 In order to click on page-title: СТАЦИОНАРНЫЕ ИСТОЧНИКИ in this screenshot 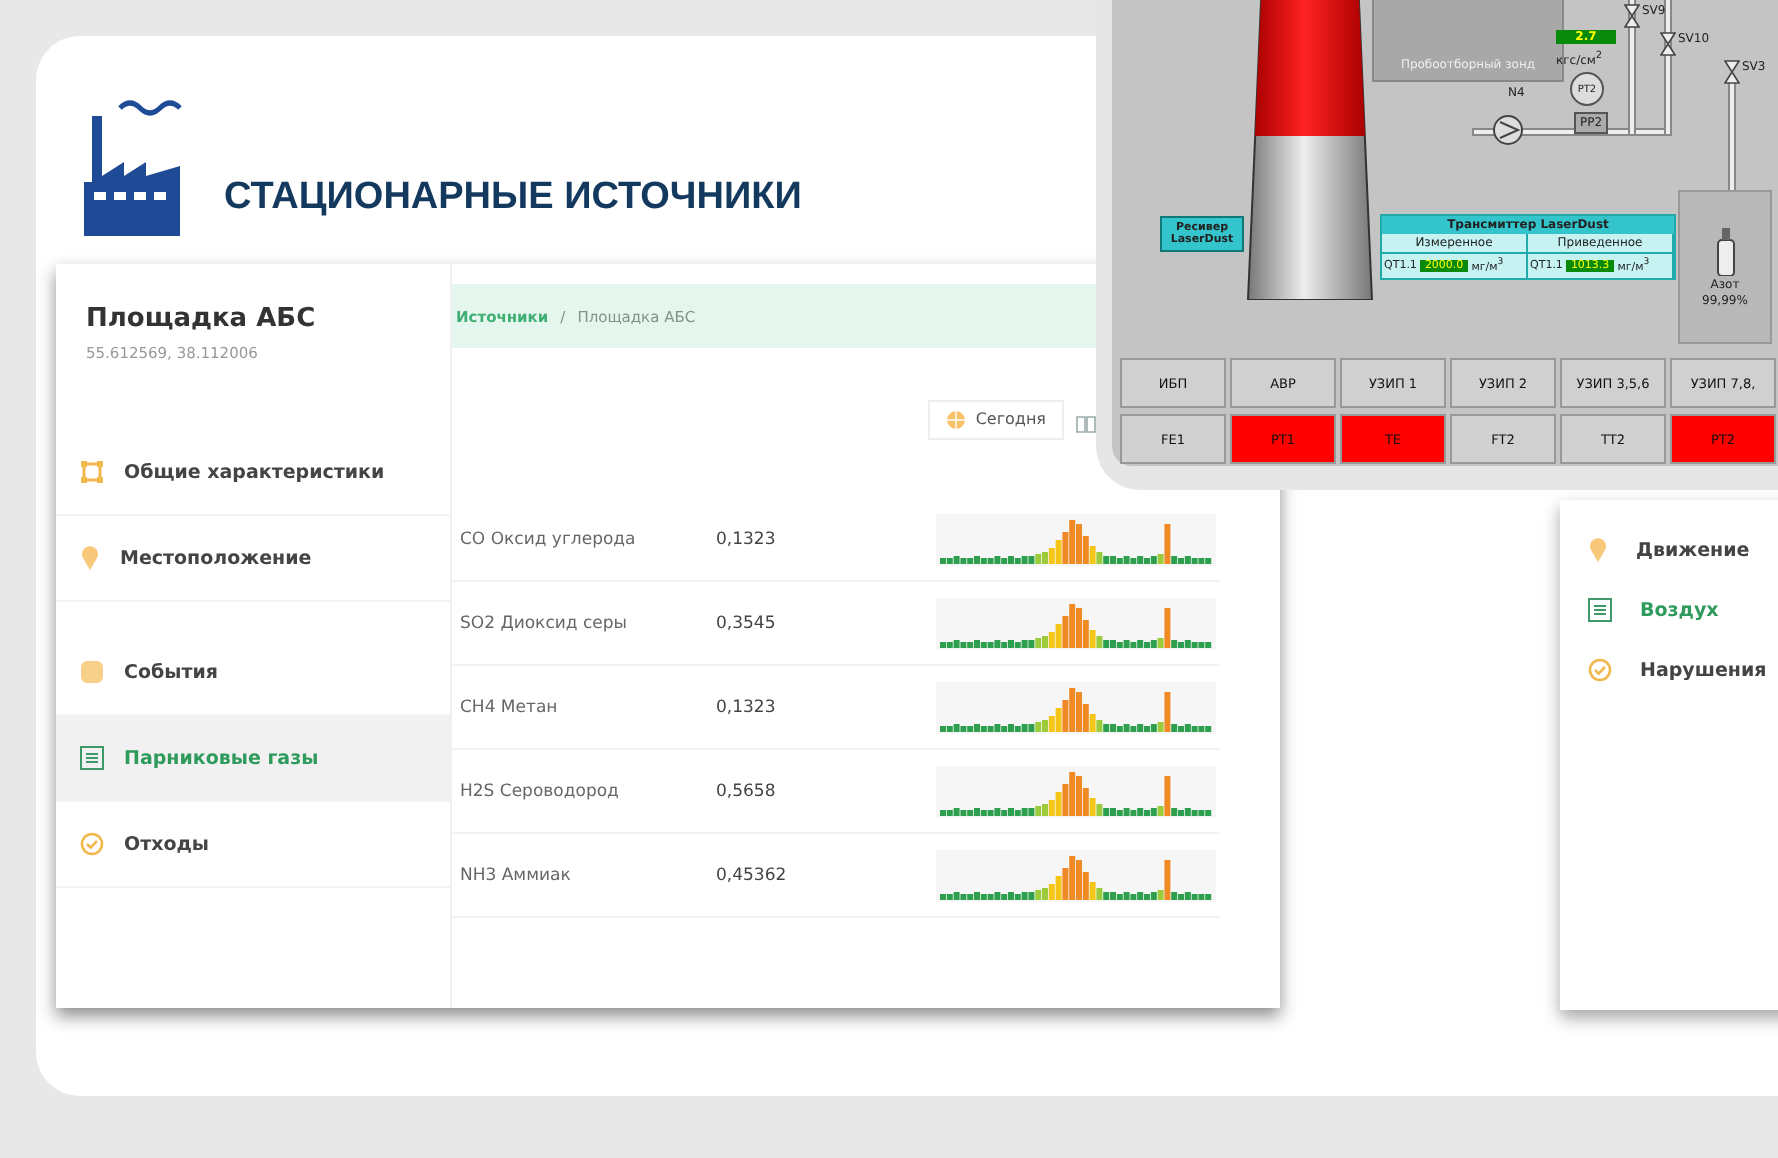, I will do `click(513, 198)`.